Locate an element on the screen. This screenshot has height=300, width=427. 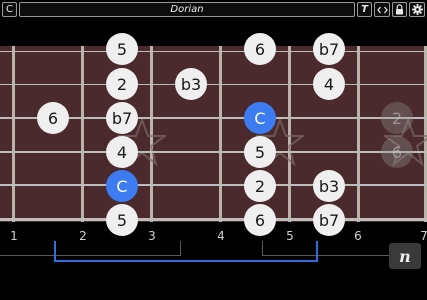
lock-button is located at coordinates (399, 9).